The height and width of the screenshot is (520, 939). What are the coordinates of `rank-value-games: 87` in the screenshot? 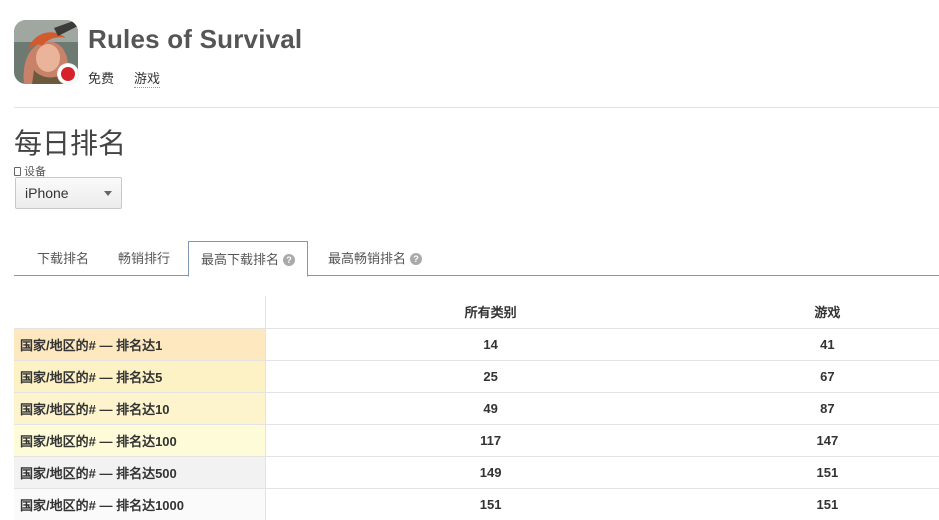 It's located at (827, 408).